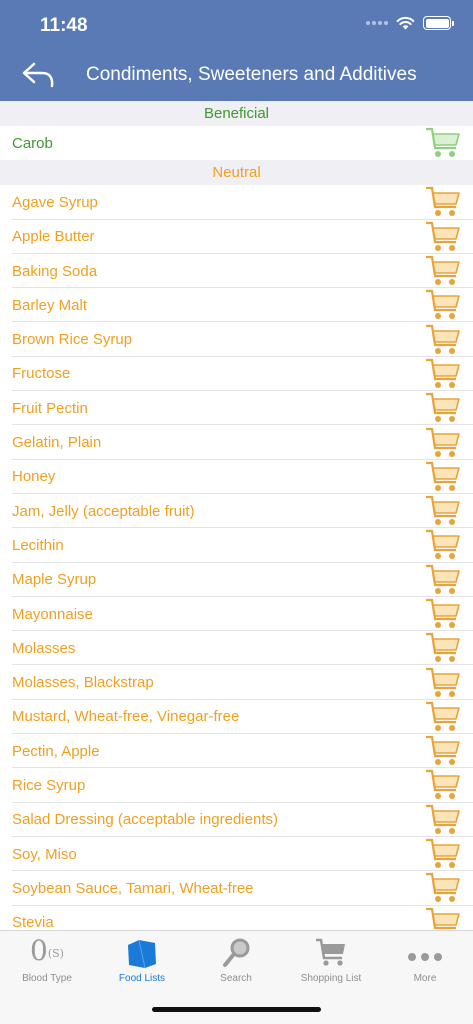 Image resolution: width=473 pixels, height=1024 pixels. I want to click on list-item: Maple Syrup, so click(236, 580).